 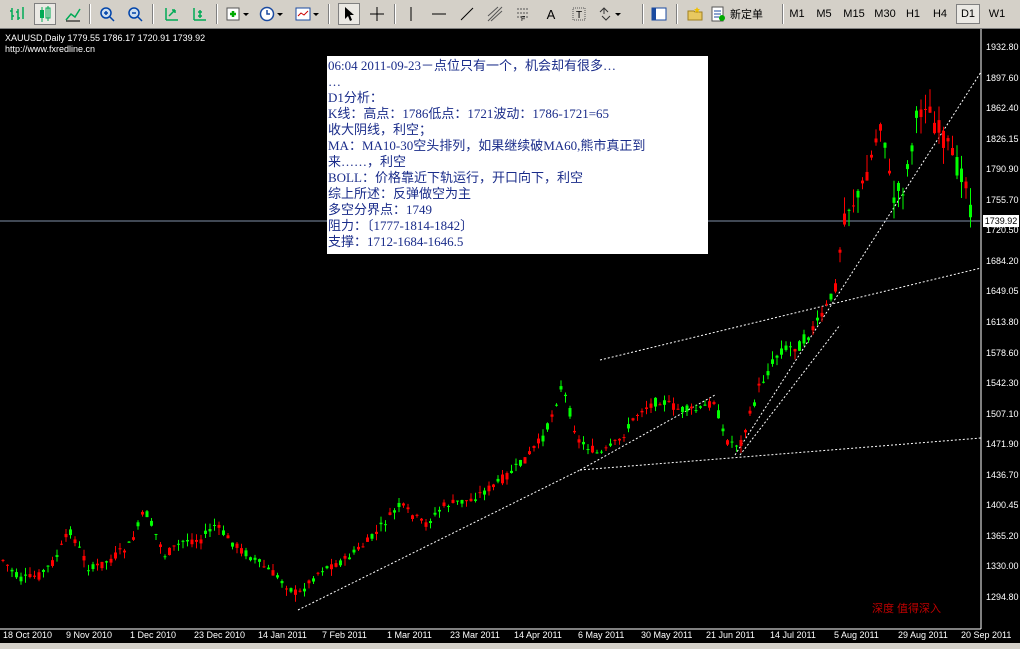 What do you see at coordinates (986, 635) in the screenshot?
I see `date-axis-label: 20 Sep 2011` at bounding box center [986, 635].